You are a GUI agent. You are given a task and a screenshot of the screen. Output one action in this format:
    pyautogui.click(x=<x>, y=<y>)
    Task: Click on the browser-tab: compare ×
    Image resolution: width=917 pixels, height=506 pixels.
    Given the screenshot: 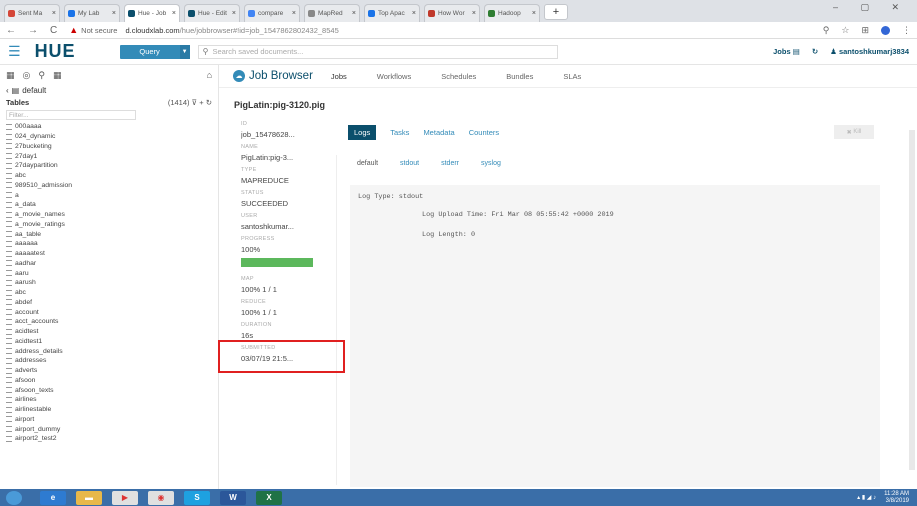 What is the action you would take?
    pyautogui.click(x=272, y=13)
    